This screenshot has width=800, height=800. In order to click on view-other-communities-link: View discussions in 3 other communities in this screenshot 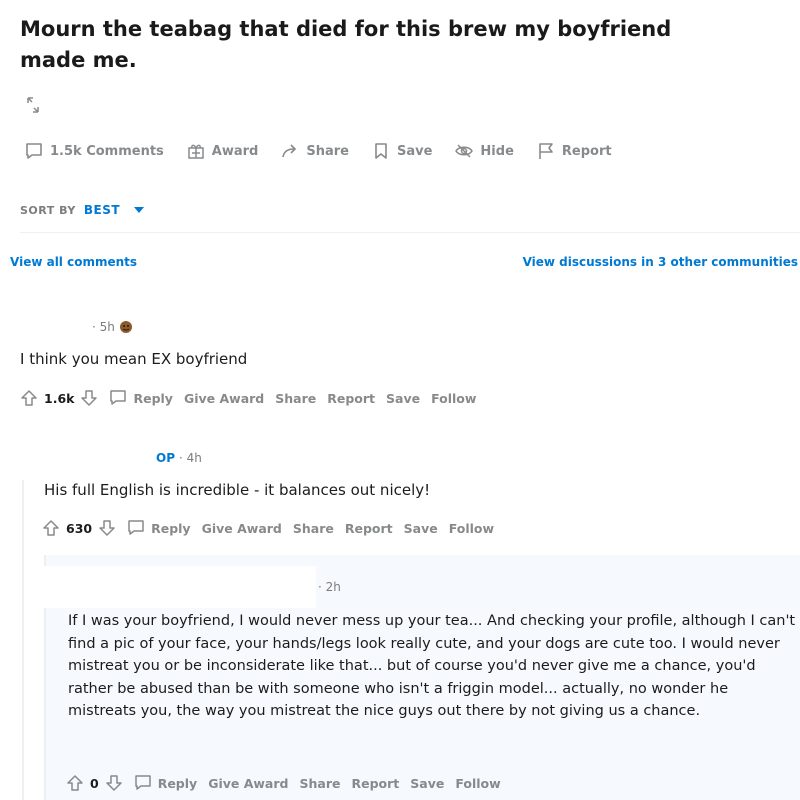, I will do `click(660, 262)`.